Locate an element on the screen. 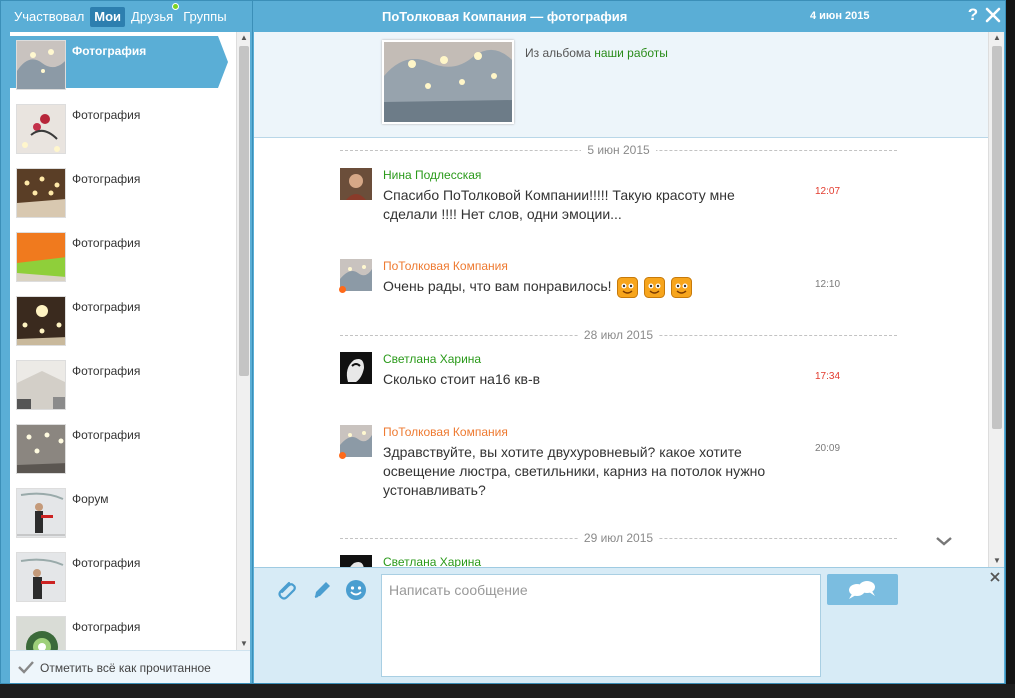  discussion-list-scrollbar: ▲ ▼ is located at coordinates (243, 341).